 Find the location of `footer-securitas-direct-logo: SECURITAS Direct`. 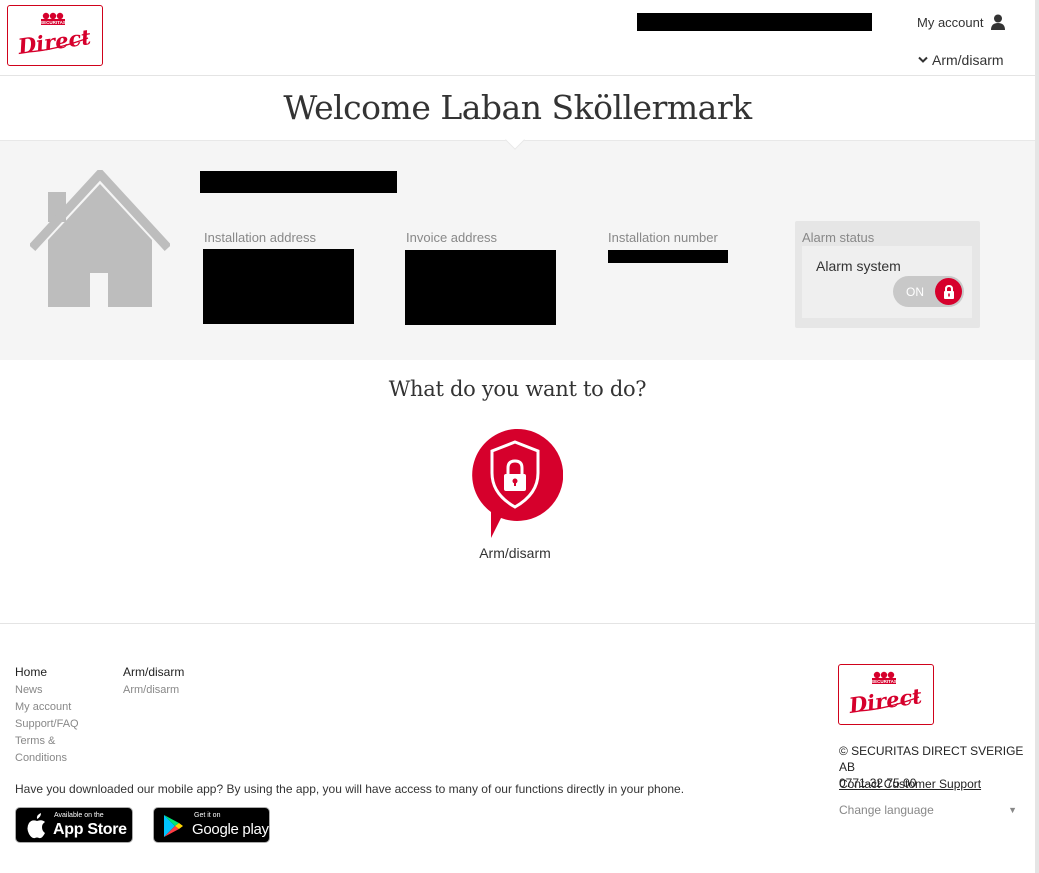

footer-securitas-direct-logo: SECURITAS Direct is located at coordinates (886, 694).